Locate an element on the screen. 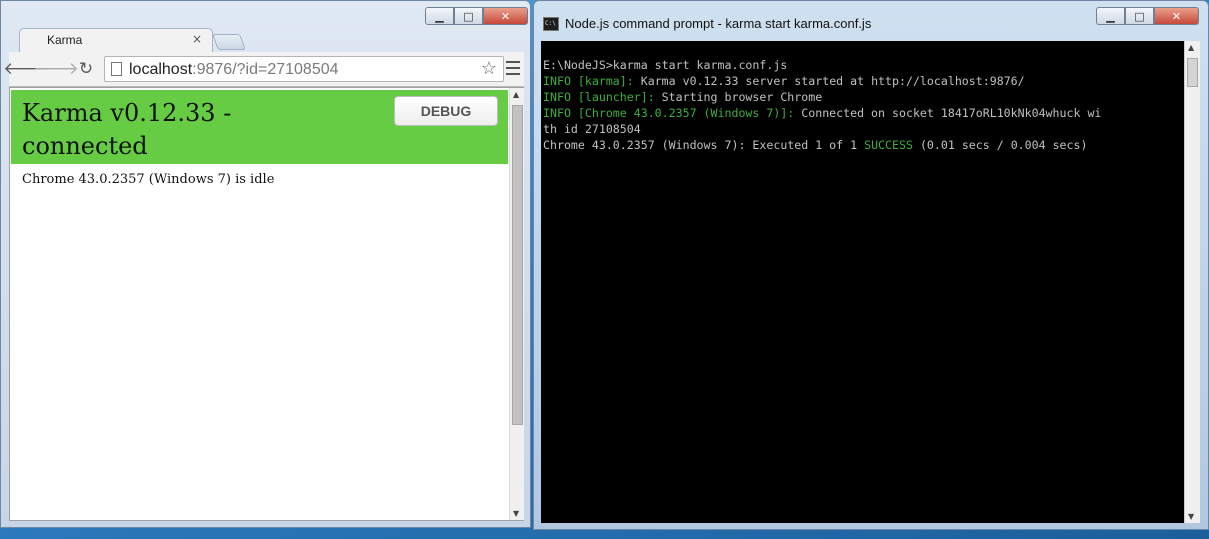 The height and width of the screenshot is (539, 1209). cmd-icon: C:\ is located at coordinates (551, 24).